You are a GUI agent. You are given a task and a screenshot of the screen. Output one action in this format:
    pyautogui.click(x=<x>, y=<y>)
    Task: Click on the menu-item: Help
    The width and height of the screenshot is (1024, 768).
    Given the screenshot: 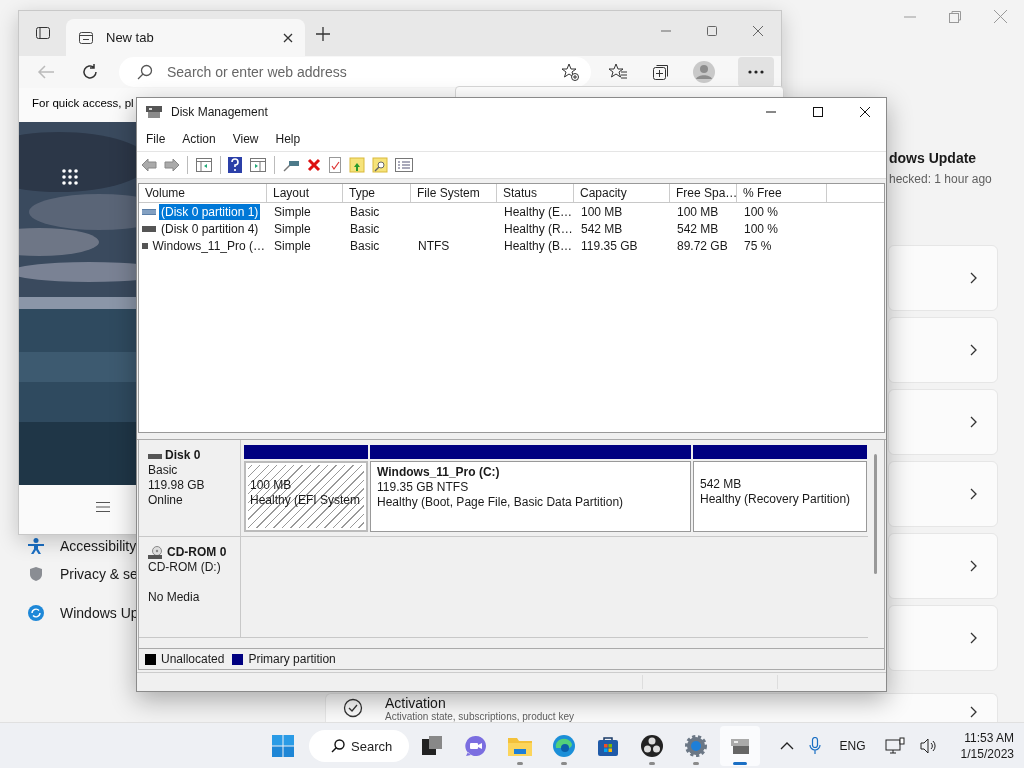 What is the action you would take?
    pyautogui.click(x=288, y=138)
    